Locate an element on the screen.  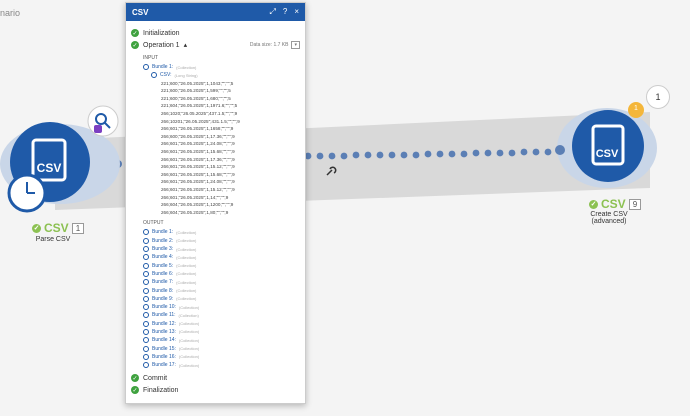
csv-line: 266;10201;"26.05.2025";431.1.5;"";"";9 is located at coordinates (200, 121).